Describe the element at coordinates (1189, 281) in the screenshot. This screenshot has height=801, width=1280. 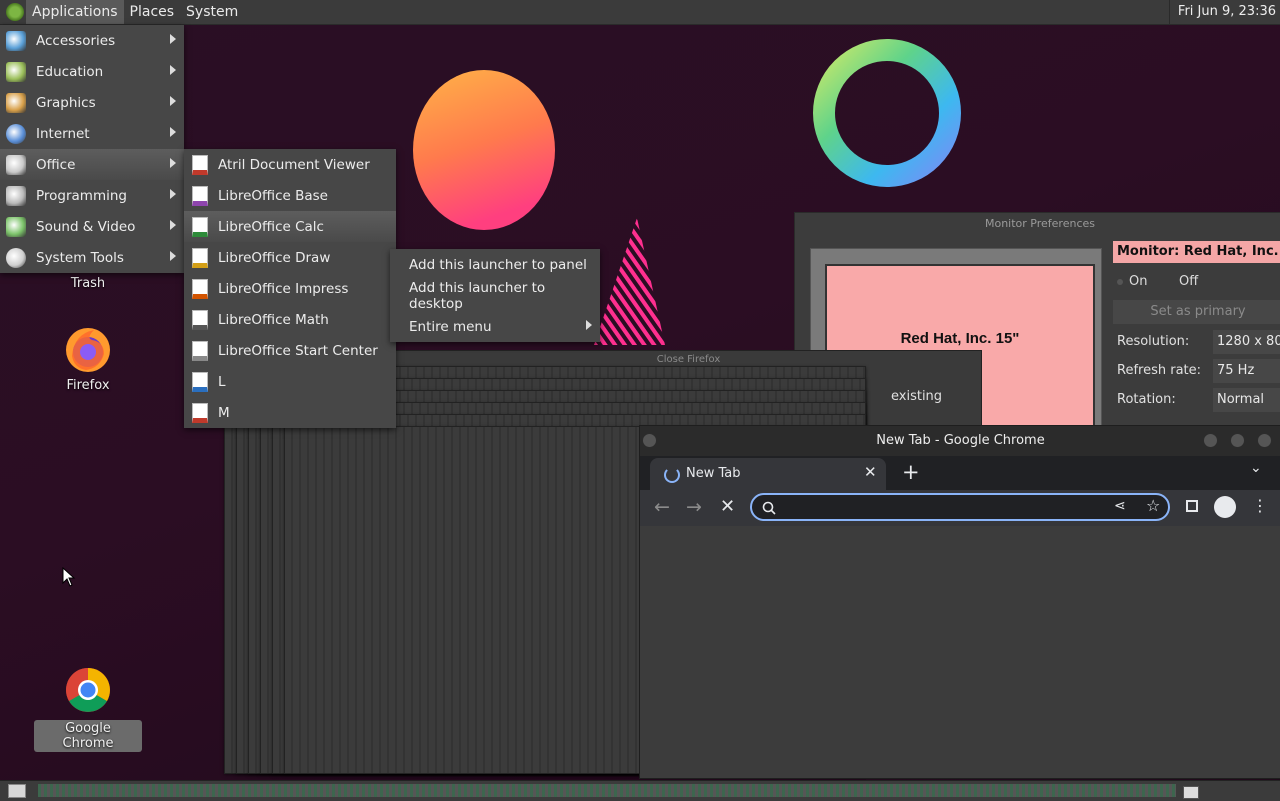
I see `off-label: Off` at that location.